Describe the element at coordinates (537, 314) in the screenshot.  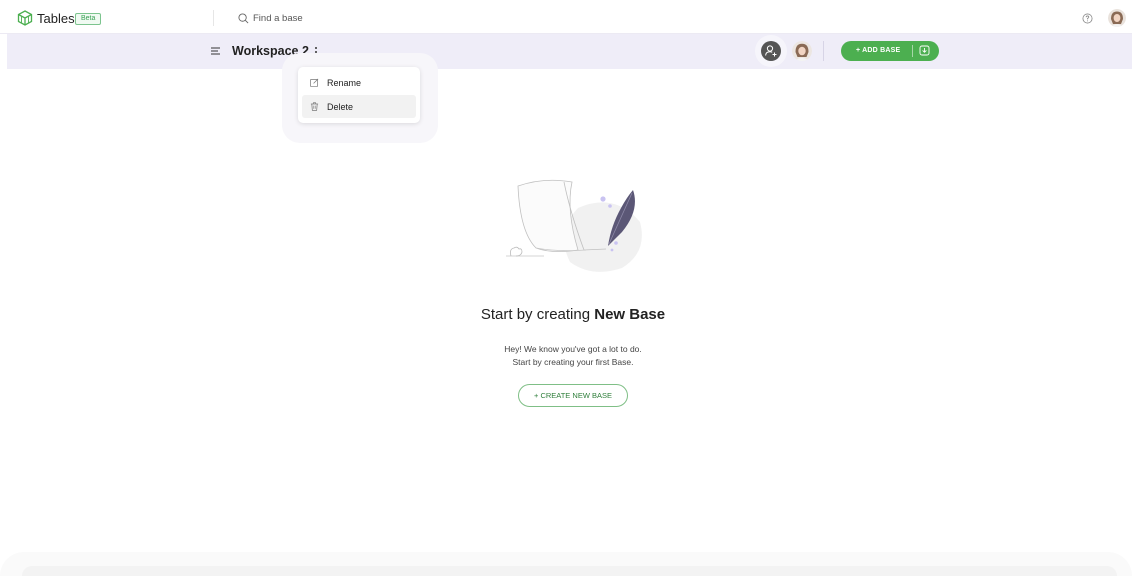
I see `empty-title-prefix: Start by creating` at that location.